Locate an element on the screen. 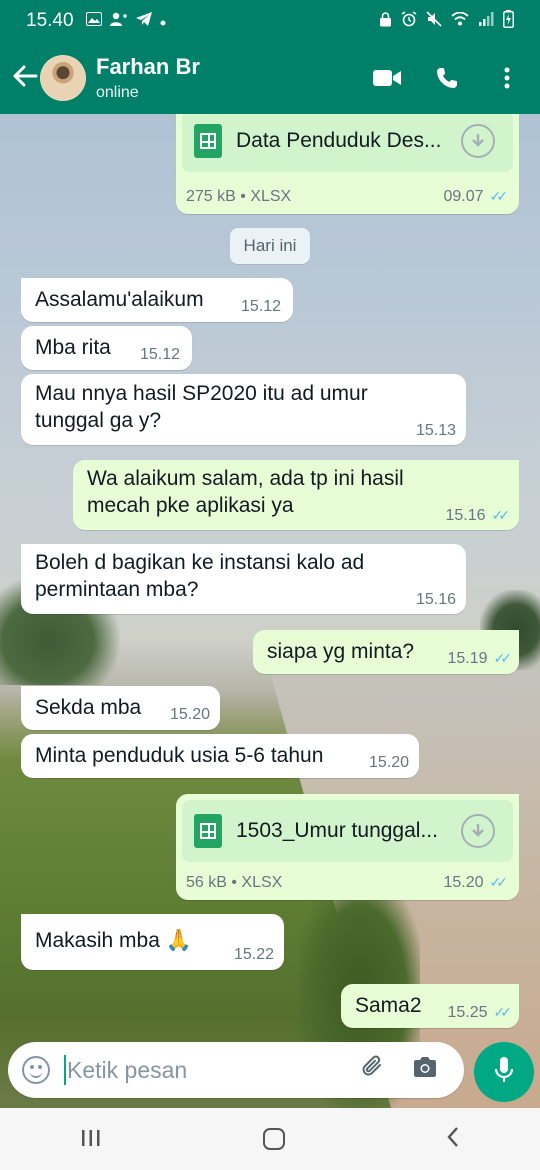 This screenshot has height=1170, width=540. message-text: Mba rita is located at coordinates (73, 347).